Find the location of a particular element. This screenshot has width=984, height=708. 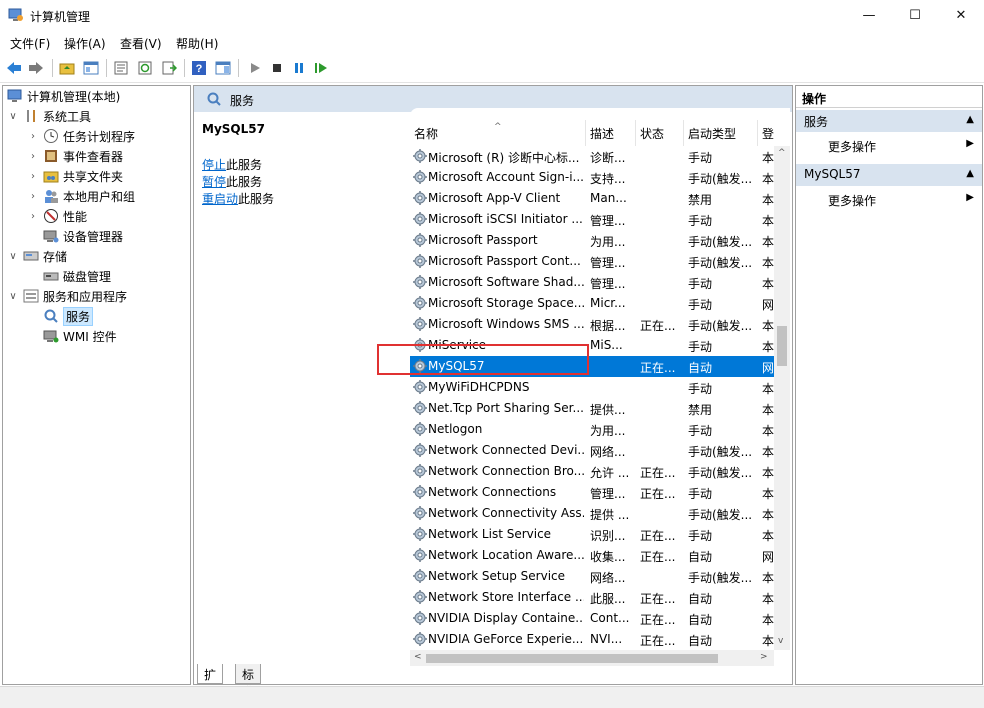

horizontal-scrollbar: < > is located at coordinates (592, 658).